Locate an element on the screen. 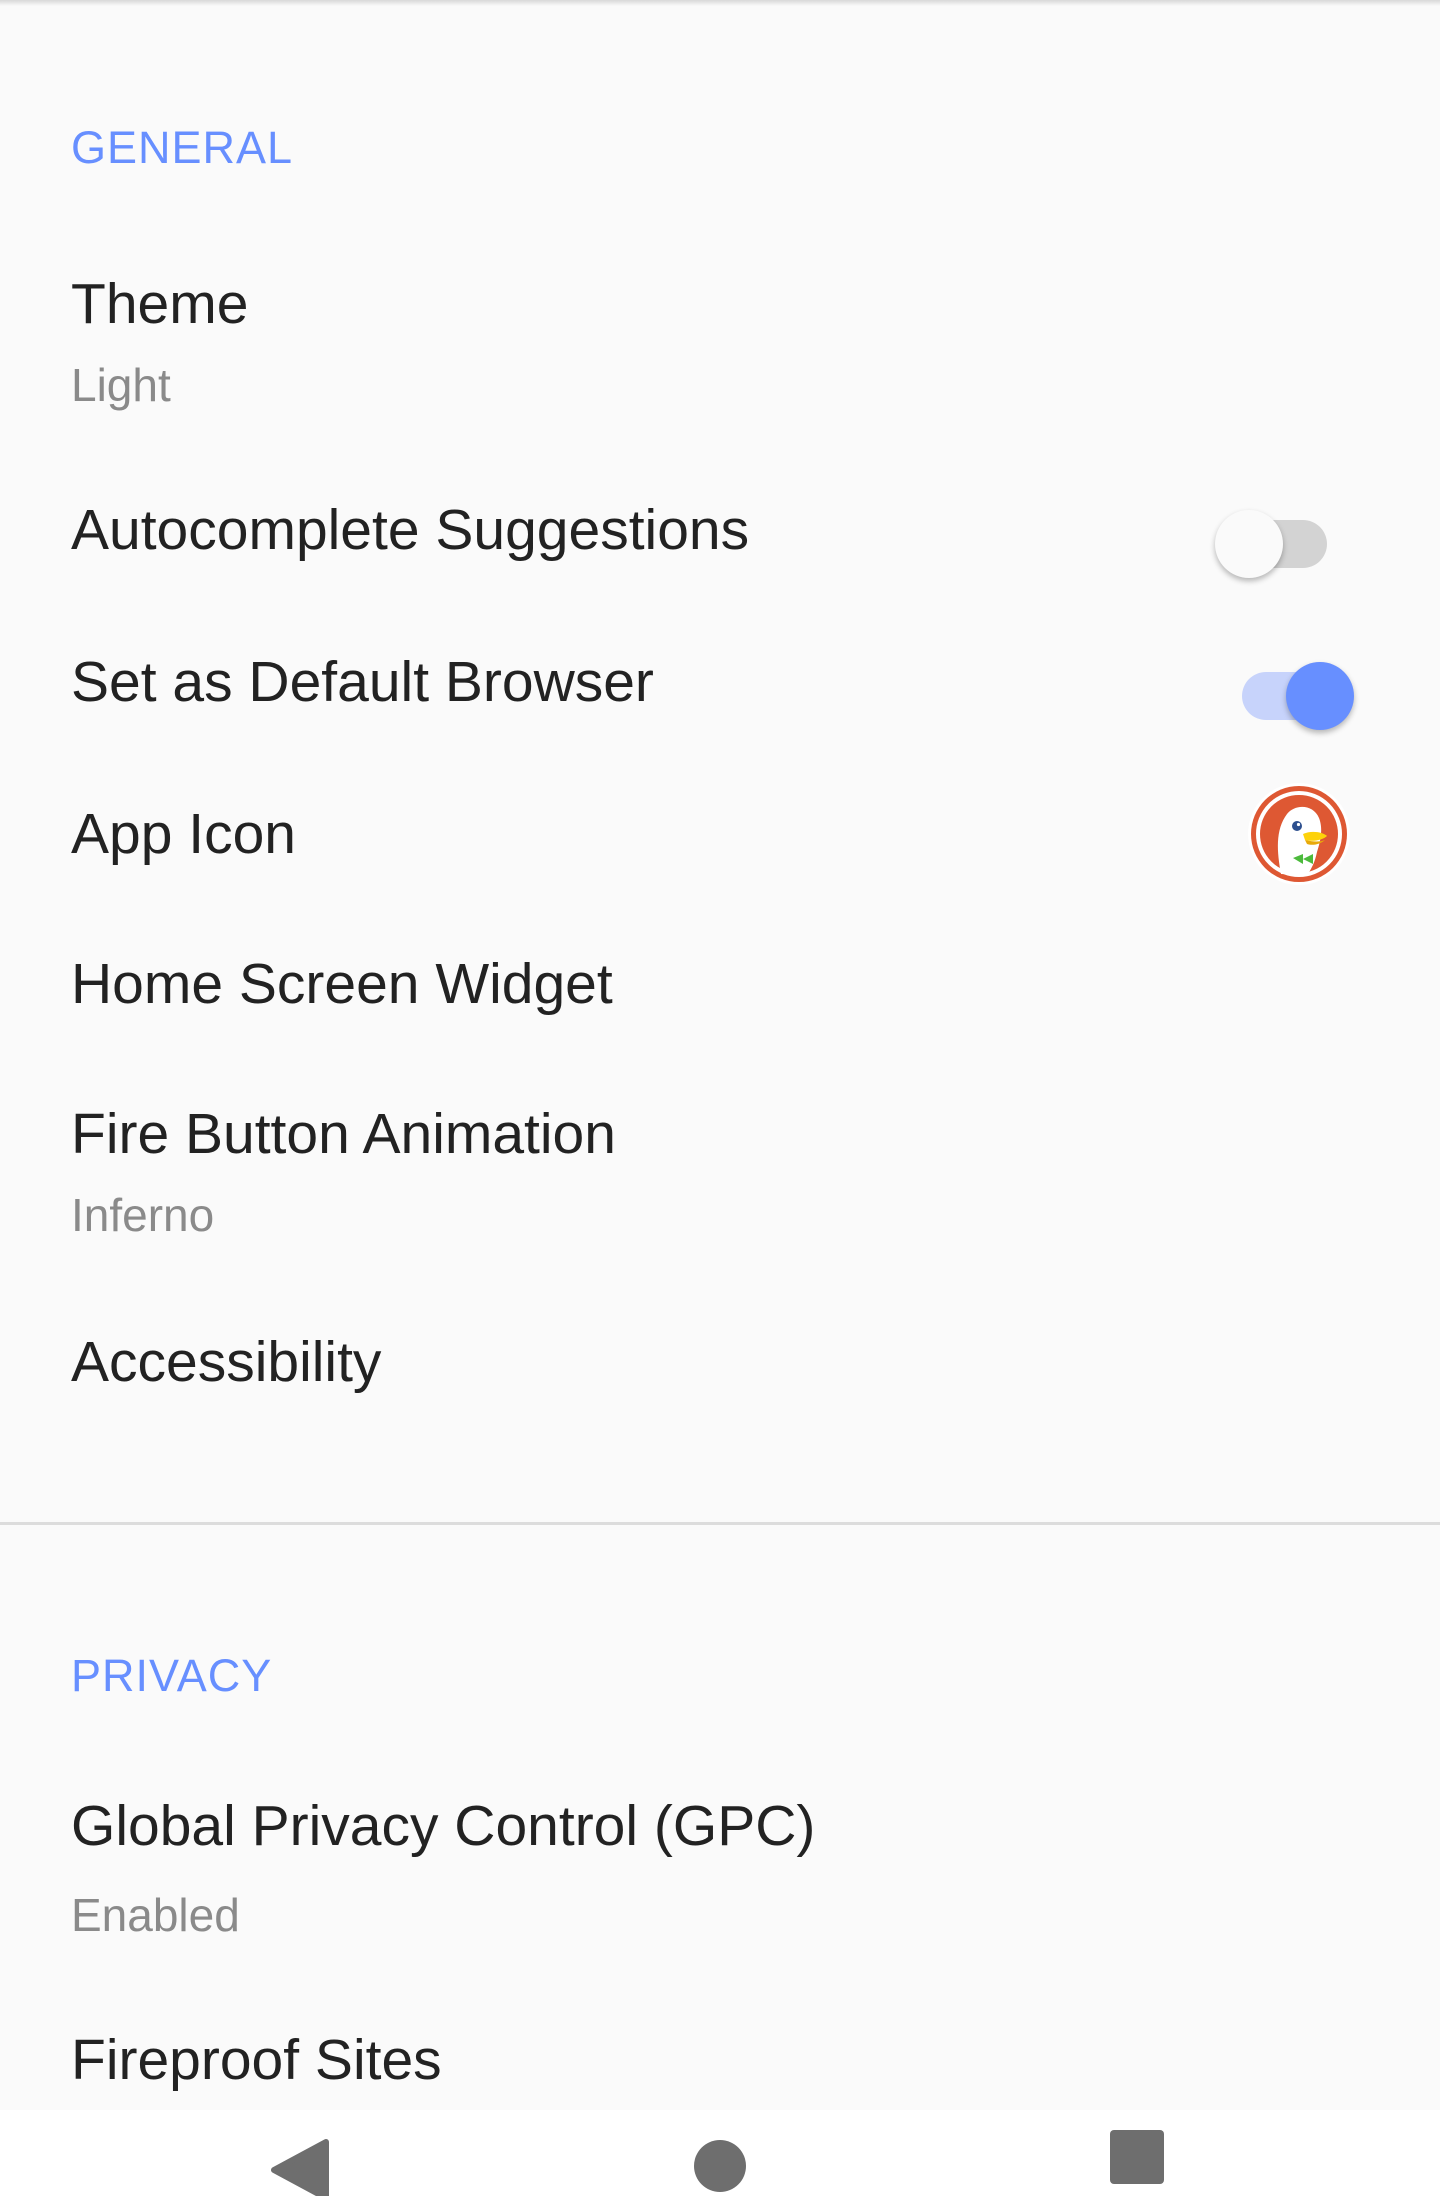 This screenshot has width=1440, height=2196. setting-autocomplete: Autocomplete Suggestions is located at coordinates (720, 535).